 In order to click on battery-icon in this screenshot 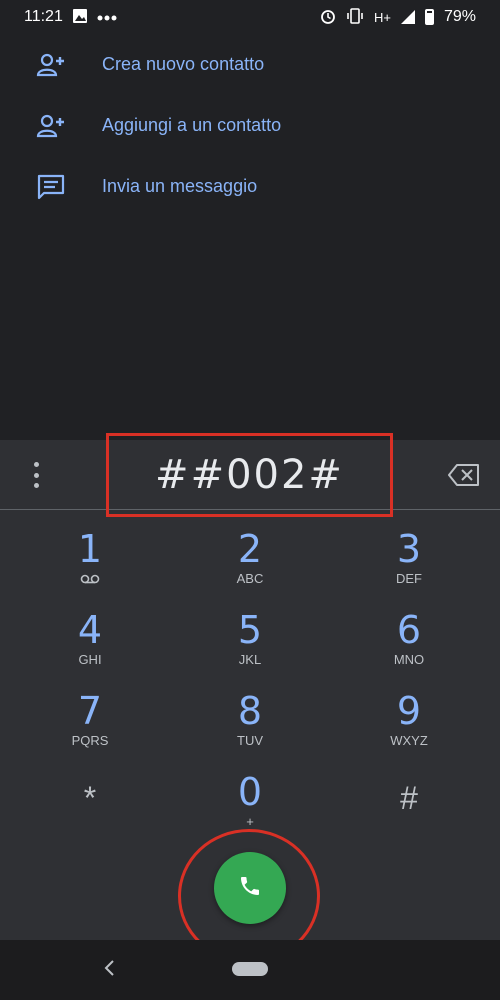, I will do `click(429, 17)`.